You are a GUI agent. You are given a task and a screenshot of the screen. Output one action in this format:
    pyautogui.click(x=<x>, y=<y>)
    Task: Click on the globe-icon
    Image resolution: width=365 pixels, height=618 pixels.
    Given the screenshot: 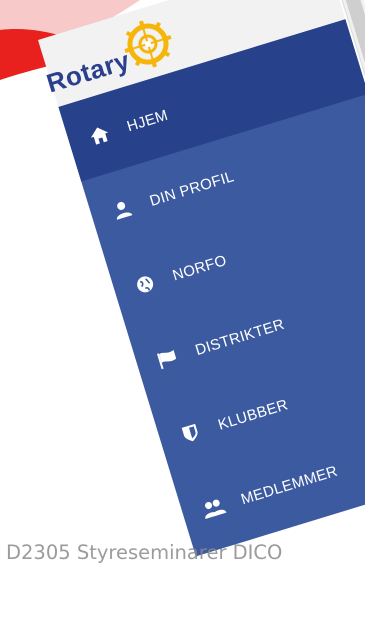 What is the action you would take?
    pyautogui.click(x=144, y=284)
    